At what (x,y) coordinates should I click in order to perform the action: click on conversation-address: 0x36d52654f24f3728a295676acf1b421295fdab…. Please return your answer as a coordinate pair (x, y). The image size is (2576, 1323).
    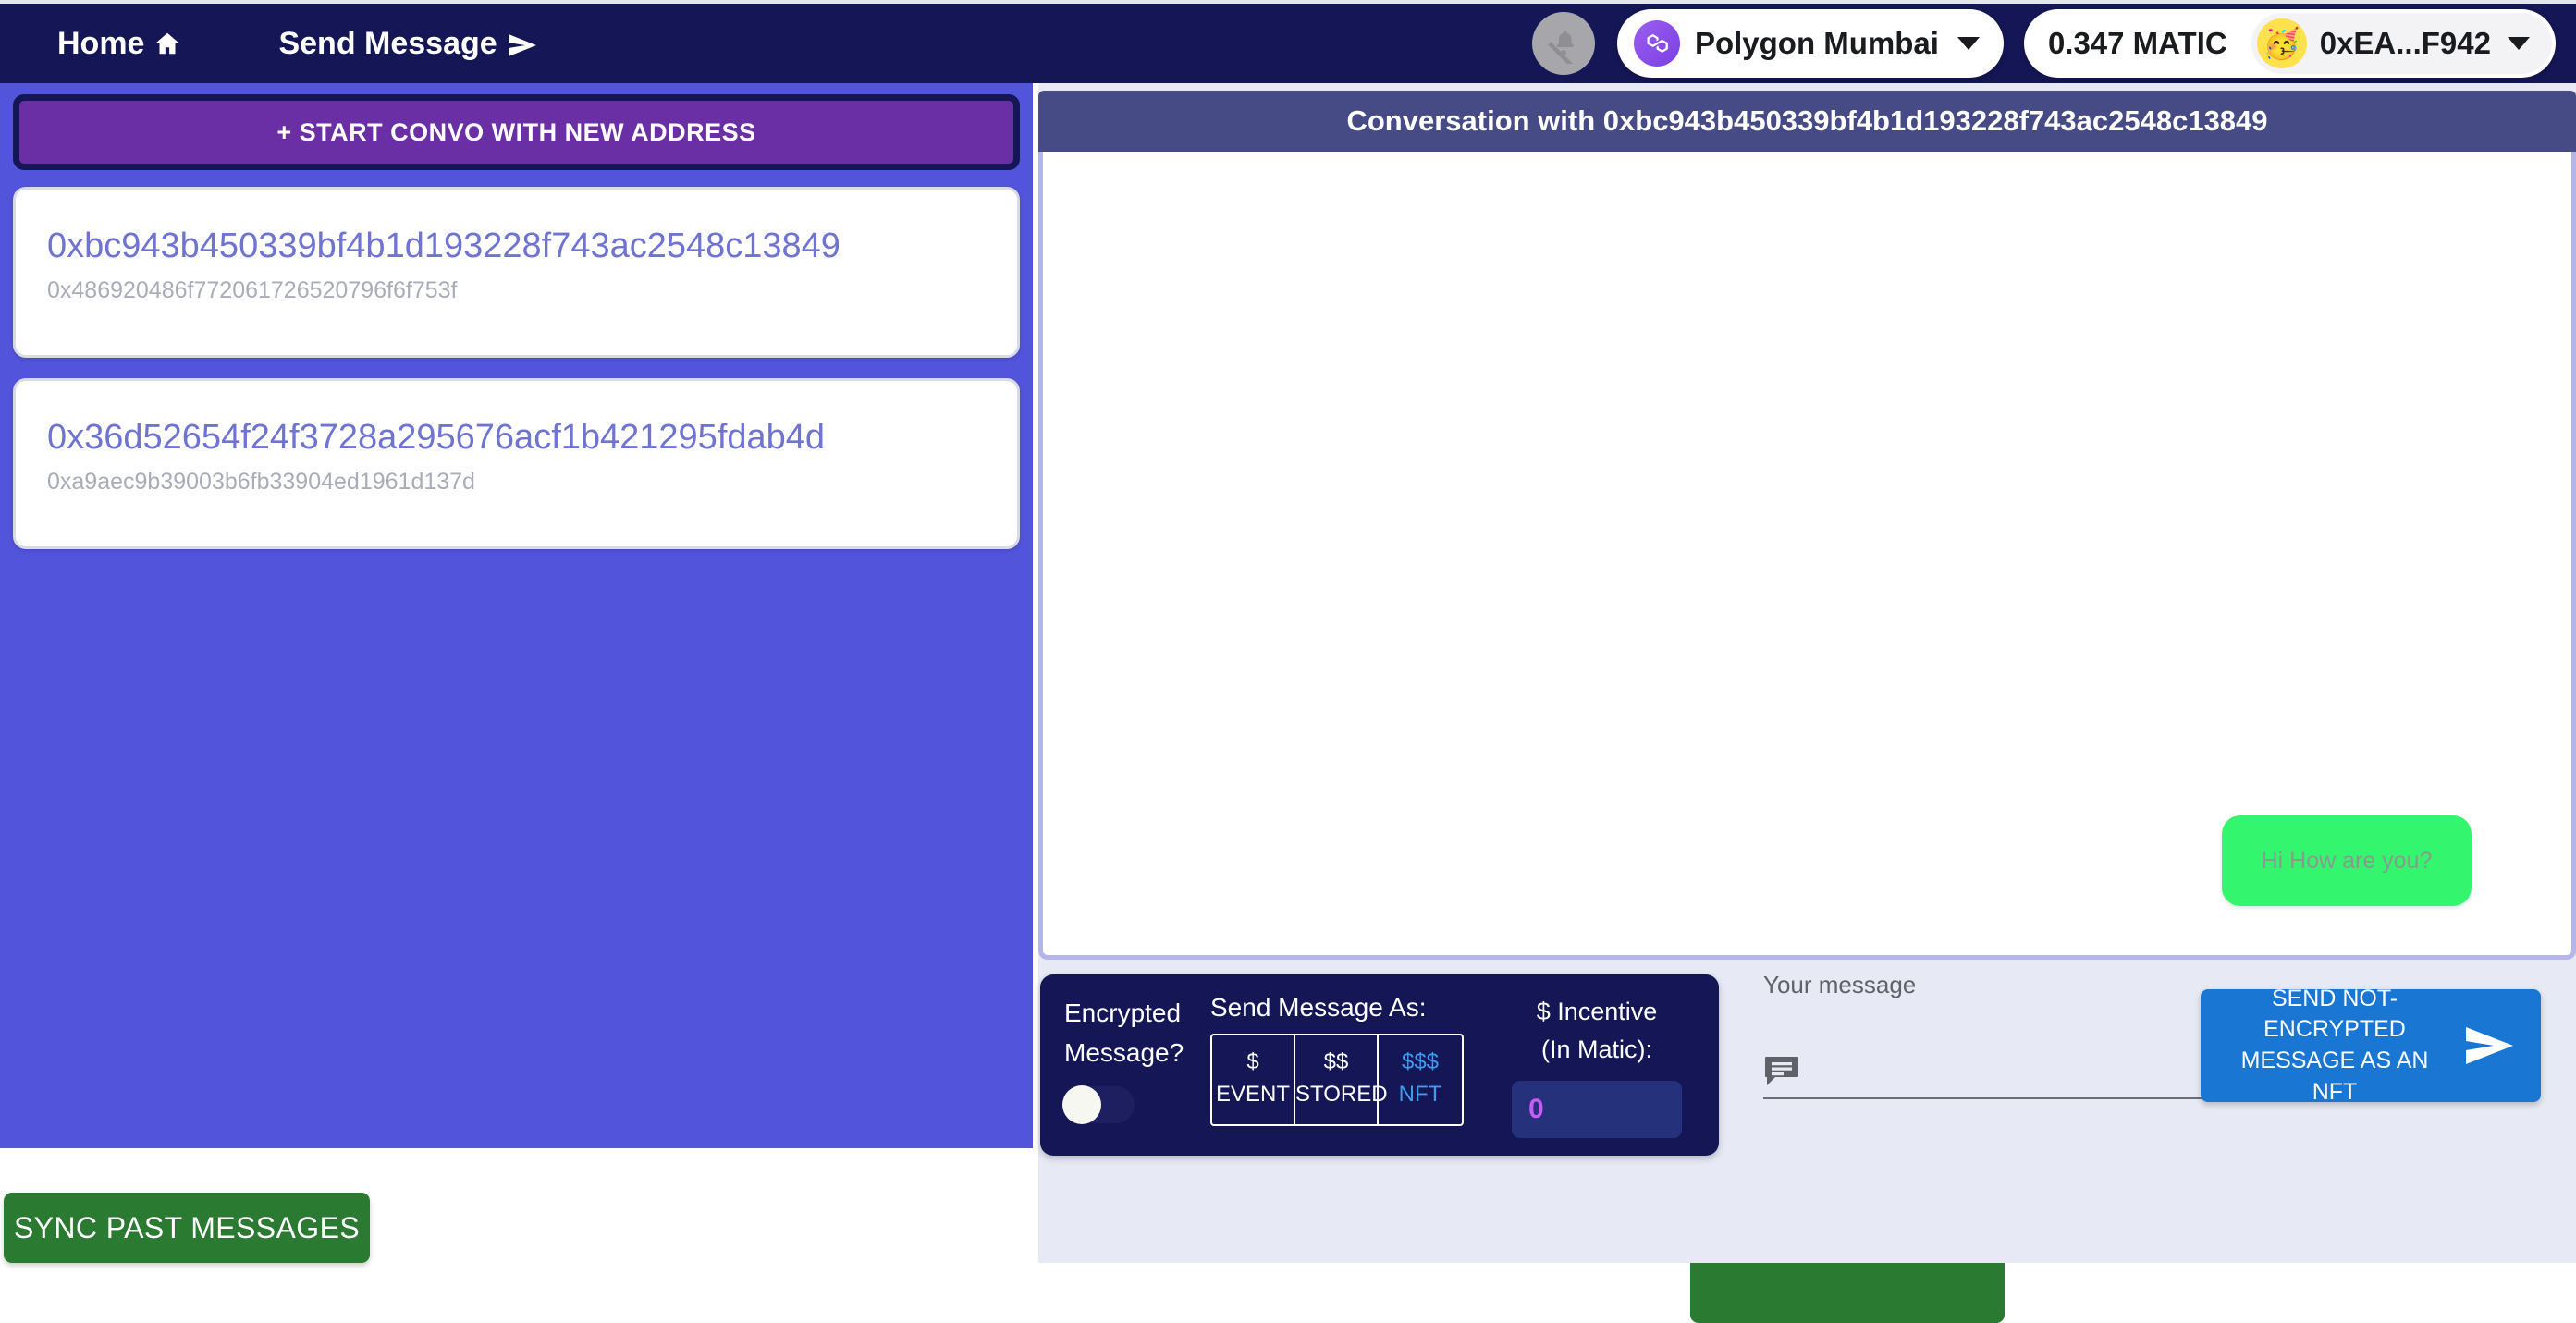
    Looking at the image, I should click on (436, 438).